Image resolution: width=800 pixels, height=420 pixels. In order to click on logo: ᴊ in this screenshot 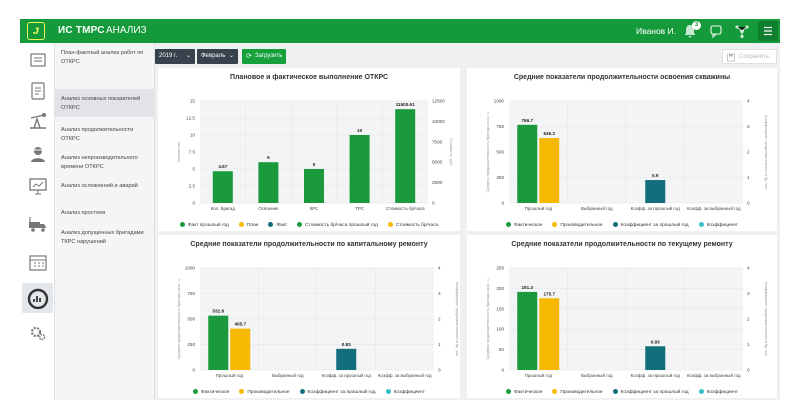, I will do `click(36, 31)`.